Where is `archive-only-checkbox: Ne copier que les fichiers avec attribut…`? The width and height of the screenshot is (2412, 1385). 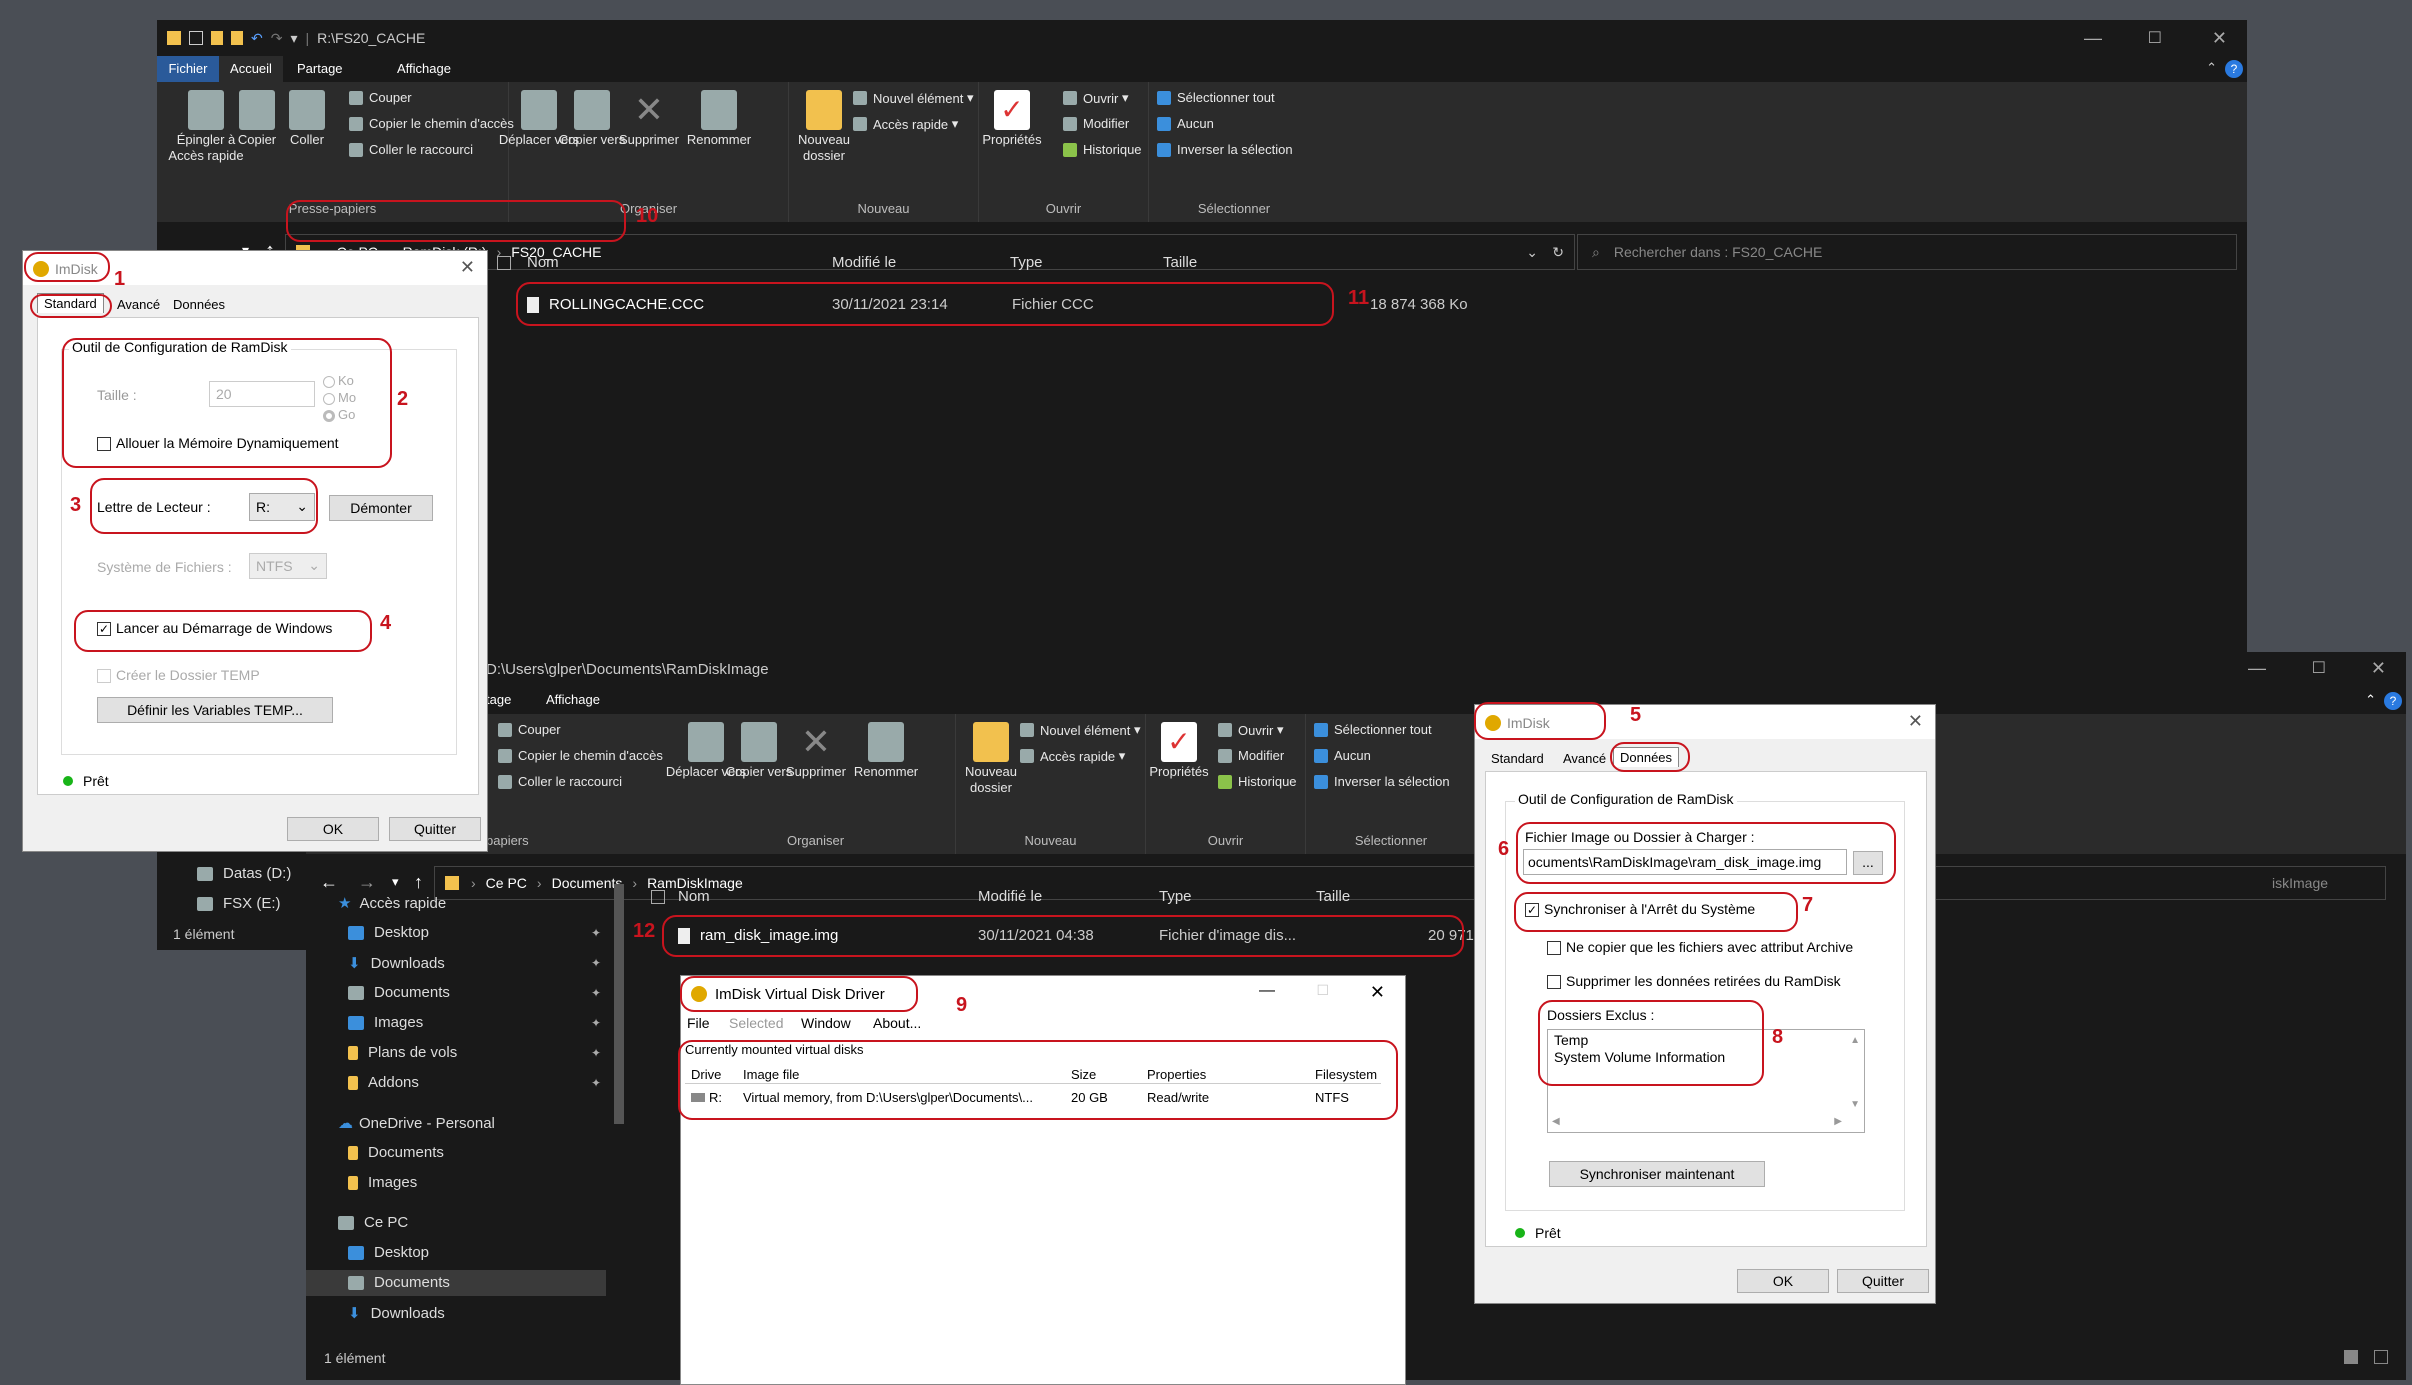 archive-only-checkbox: Ne copier que les fichiers avec attribut… is located at coordinates (1700, 947).